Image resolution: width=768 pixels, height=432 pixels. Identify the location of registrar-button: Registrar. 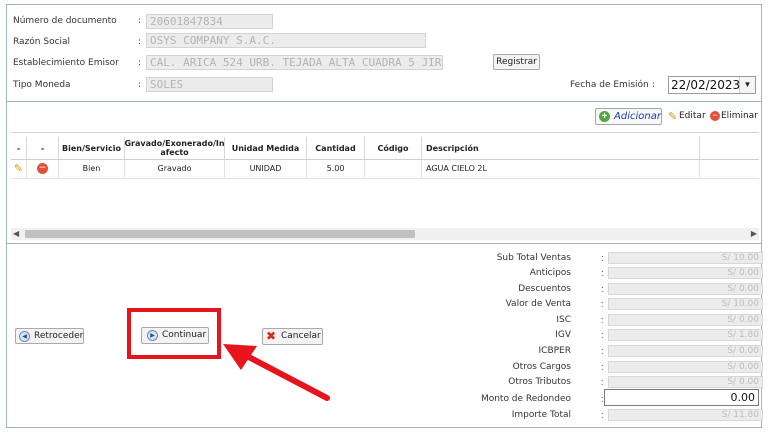
(516, 62).